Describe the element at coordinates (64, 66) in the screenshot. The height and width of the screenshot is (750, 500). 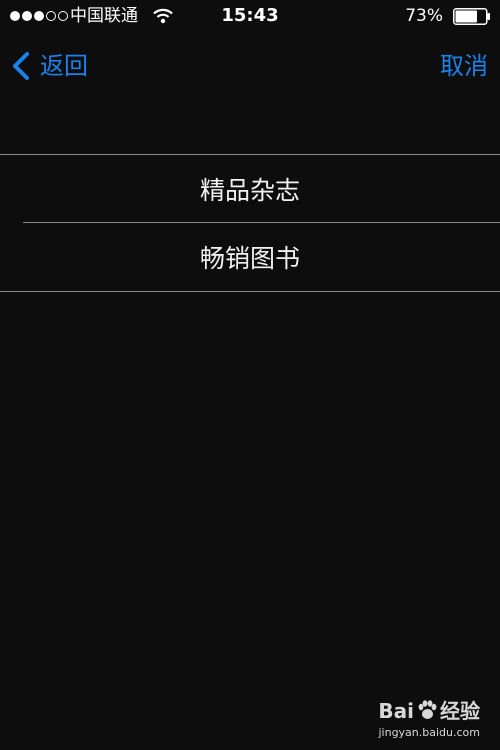
I see `back-button-label: 返回` at that location.